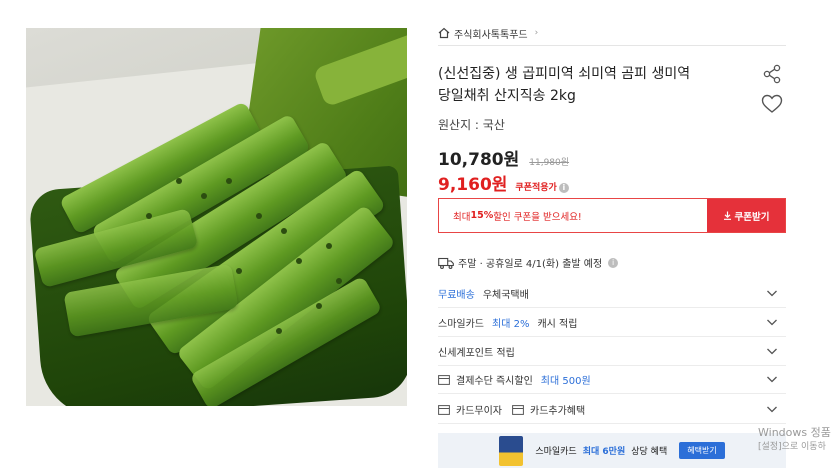 The image size is (835, 468). I want to click on original-price: 11,980원, so click(549, 163).